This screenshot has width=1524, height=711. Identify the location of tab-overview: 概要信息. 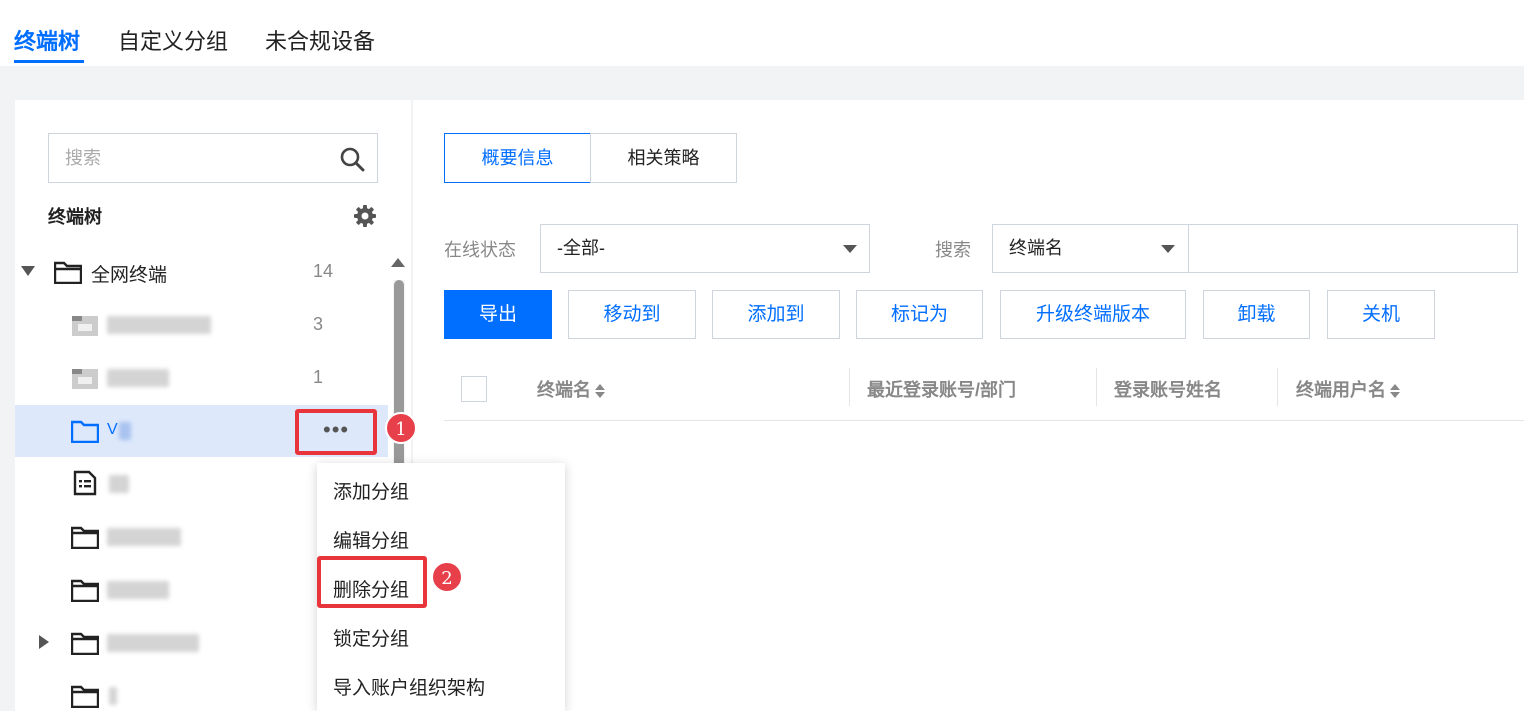
(517, 158).